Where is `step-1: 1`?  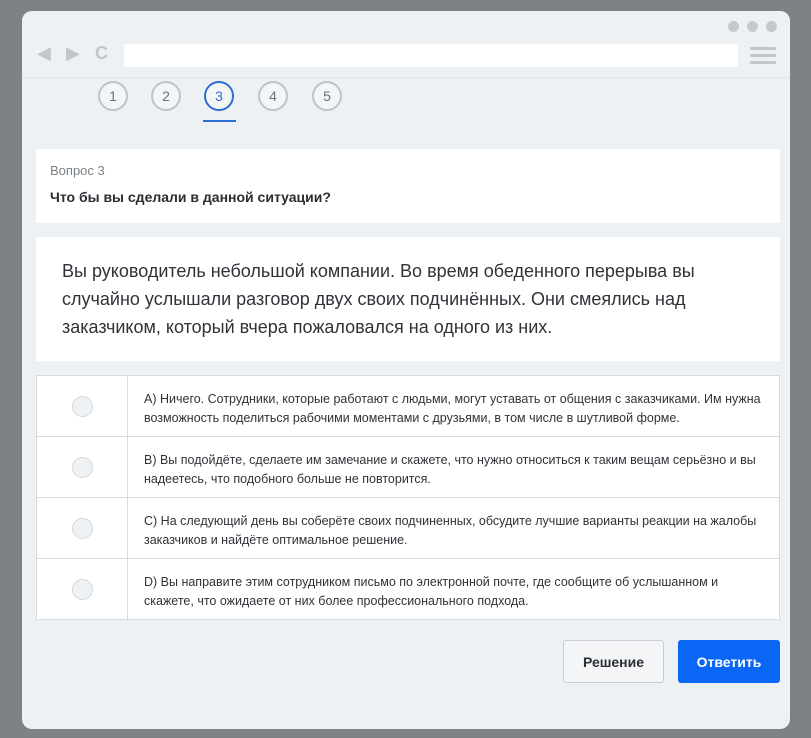
step-1: 1 is located at coordinates (113, 96).